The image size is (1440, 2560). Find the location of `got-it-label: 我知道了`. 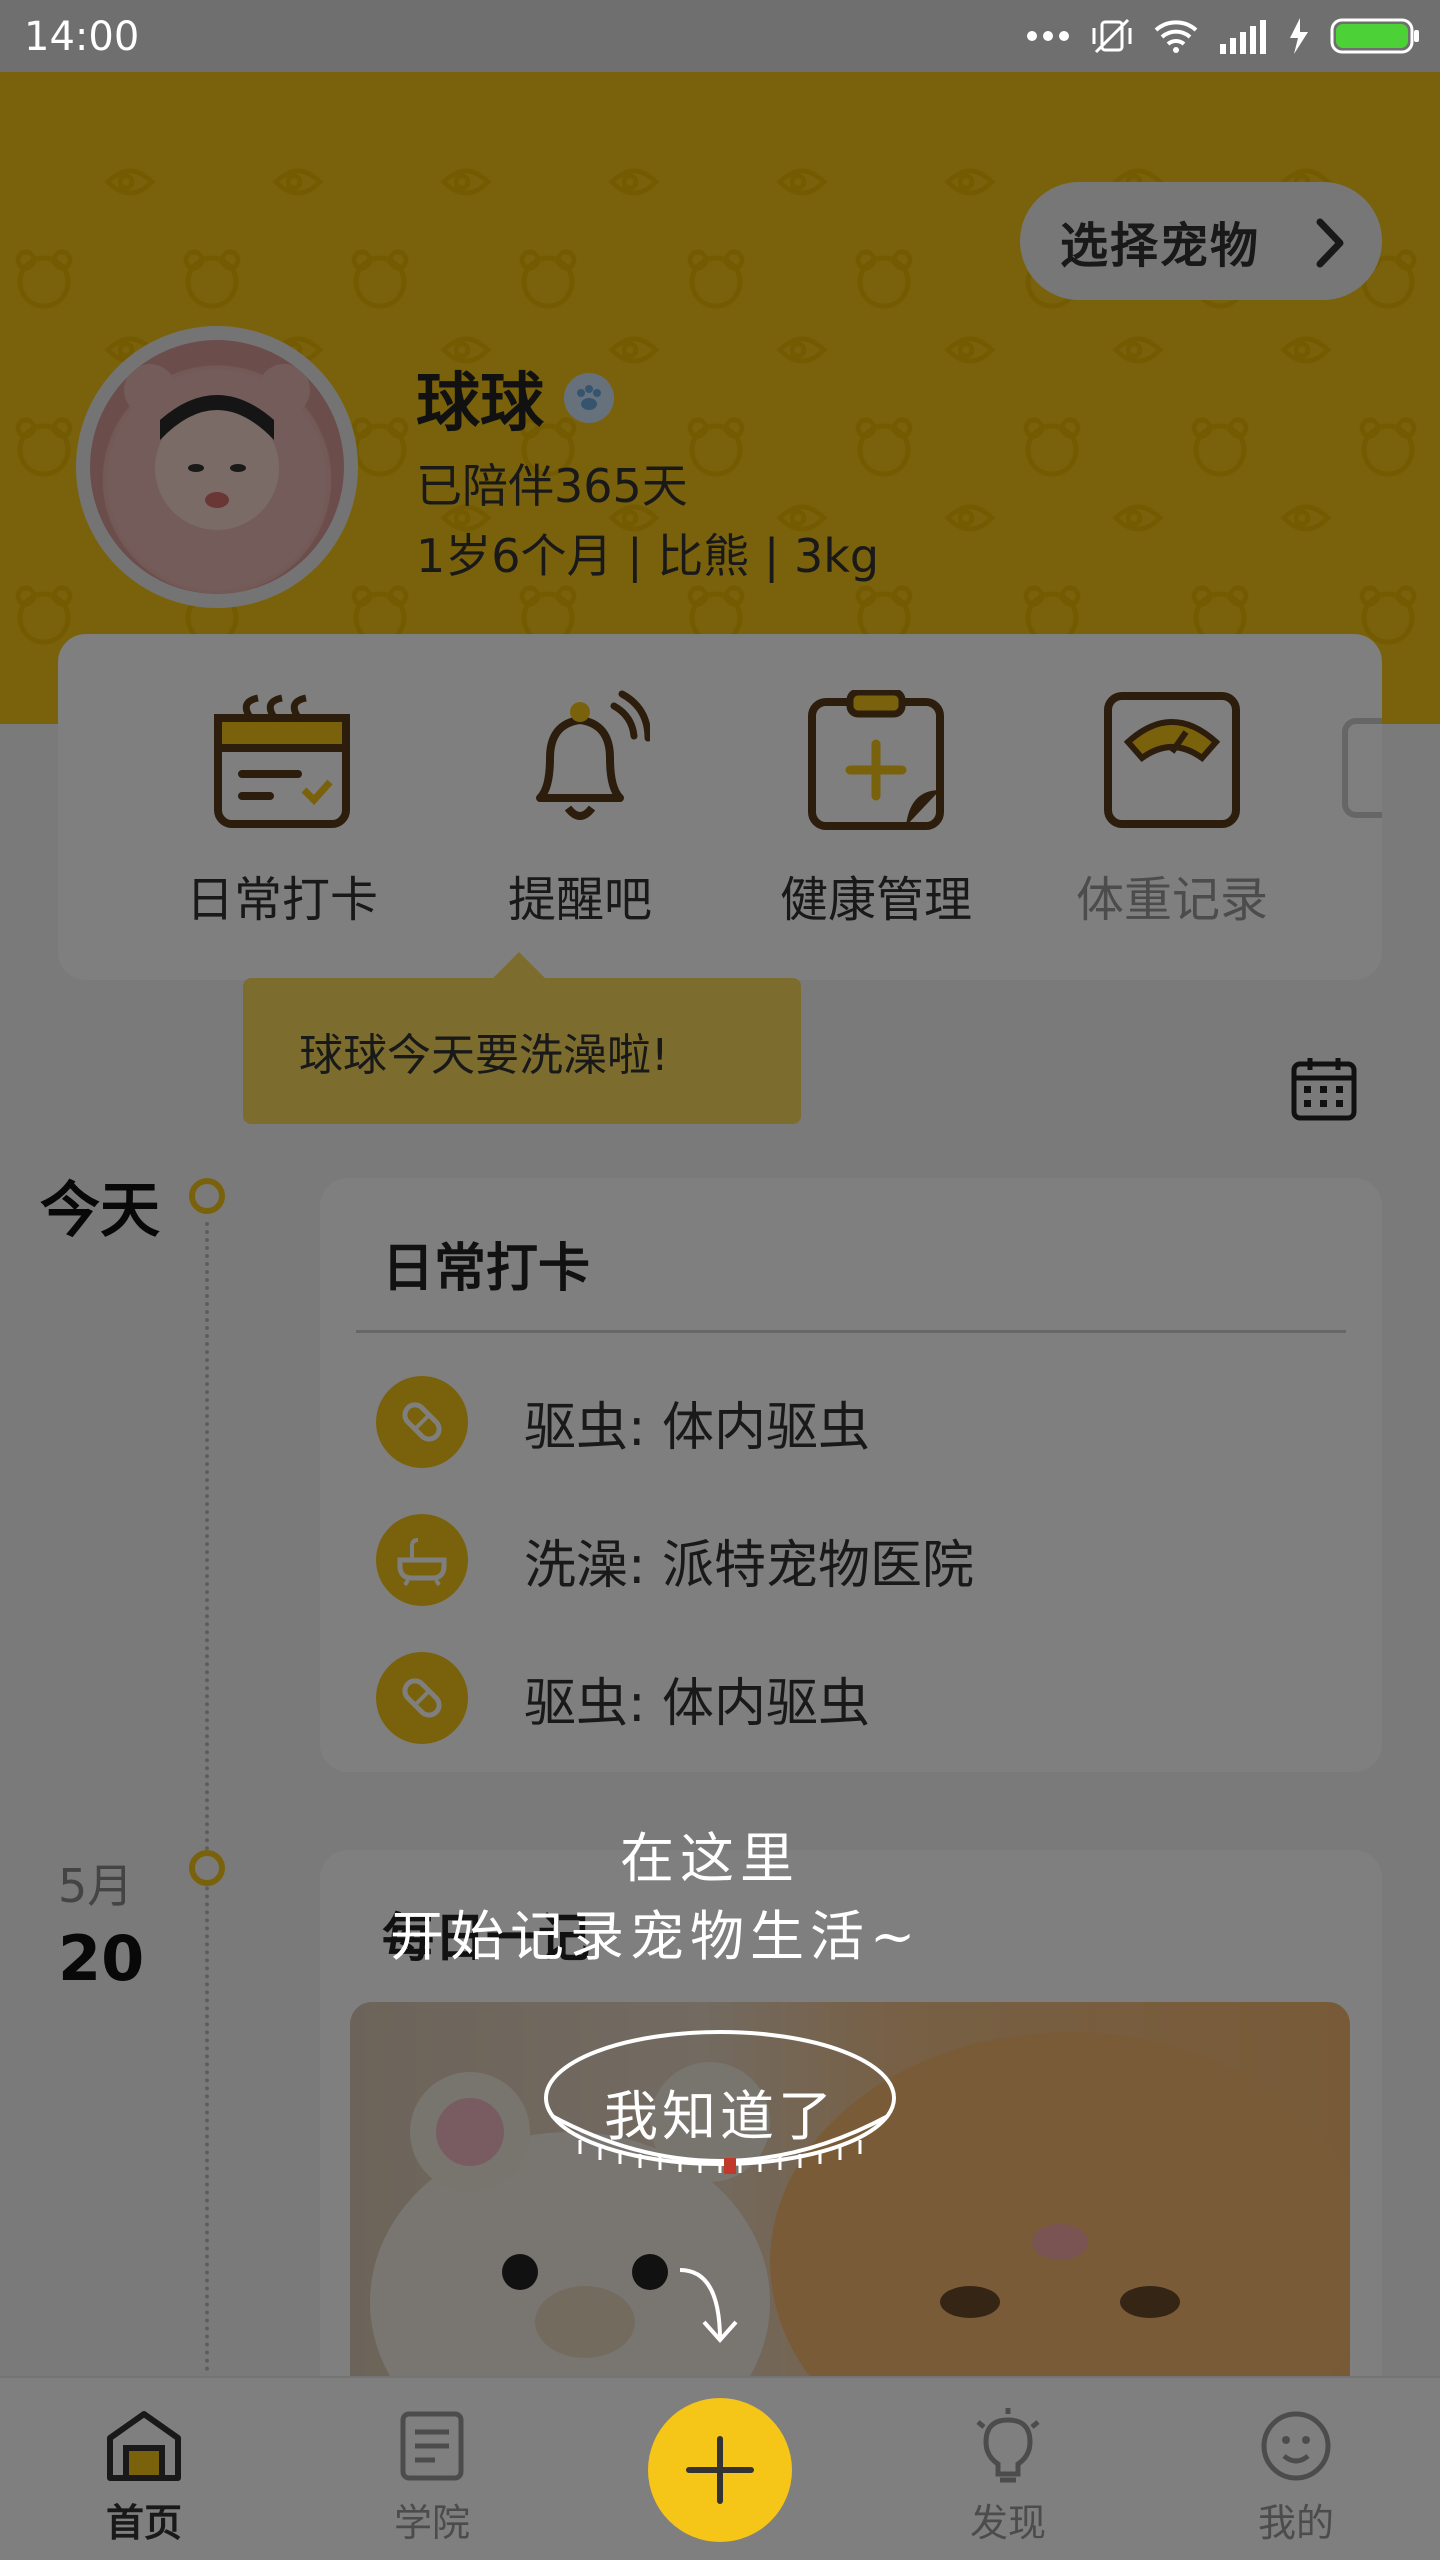

got-it-label: 我知道了 is located at coordinates (720, 2116).